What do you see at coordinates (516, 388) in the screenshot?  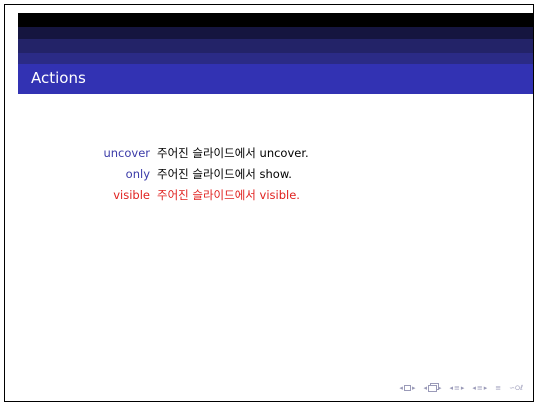 I see `search-zoom-icon: ∽୦ℓ` at bounding box center [516, 388].